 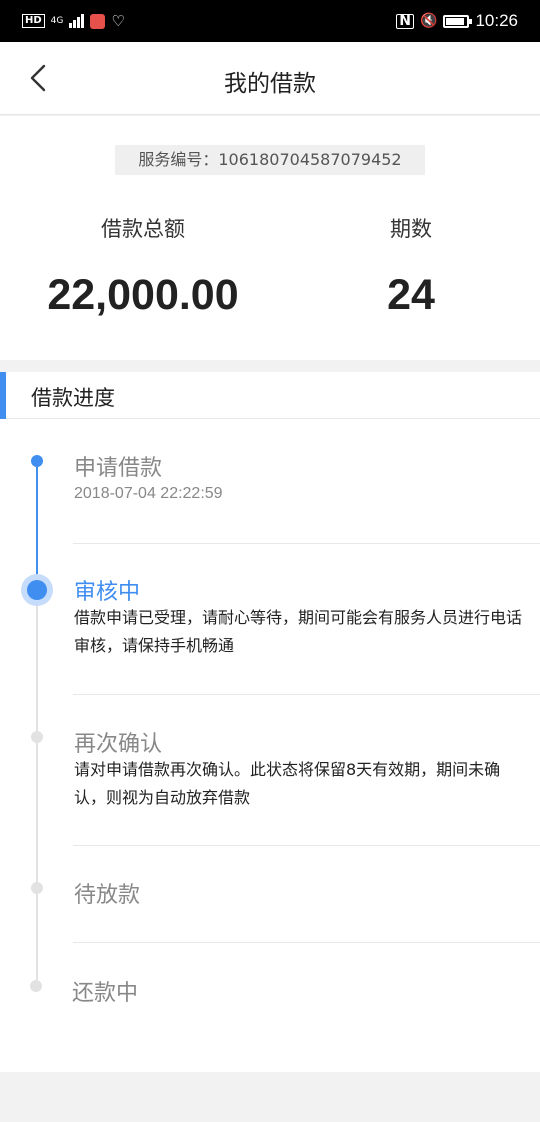 I want to click on section-accent-bar, so click(x=3, y=395).